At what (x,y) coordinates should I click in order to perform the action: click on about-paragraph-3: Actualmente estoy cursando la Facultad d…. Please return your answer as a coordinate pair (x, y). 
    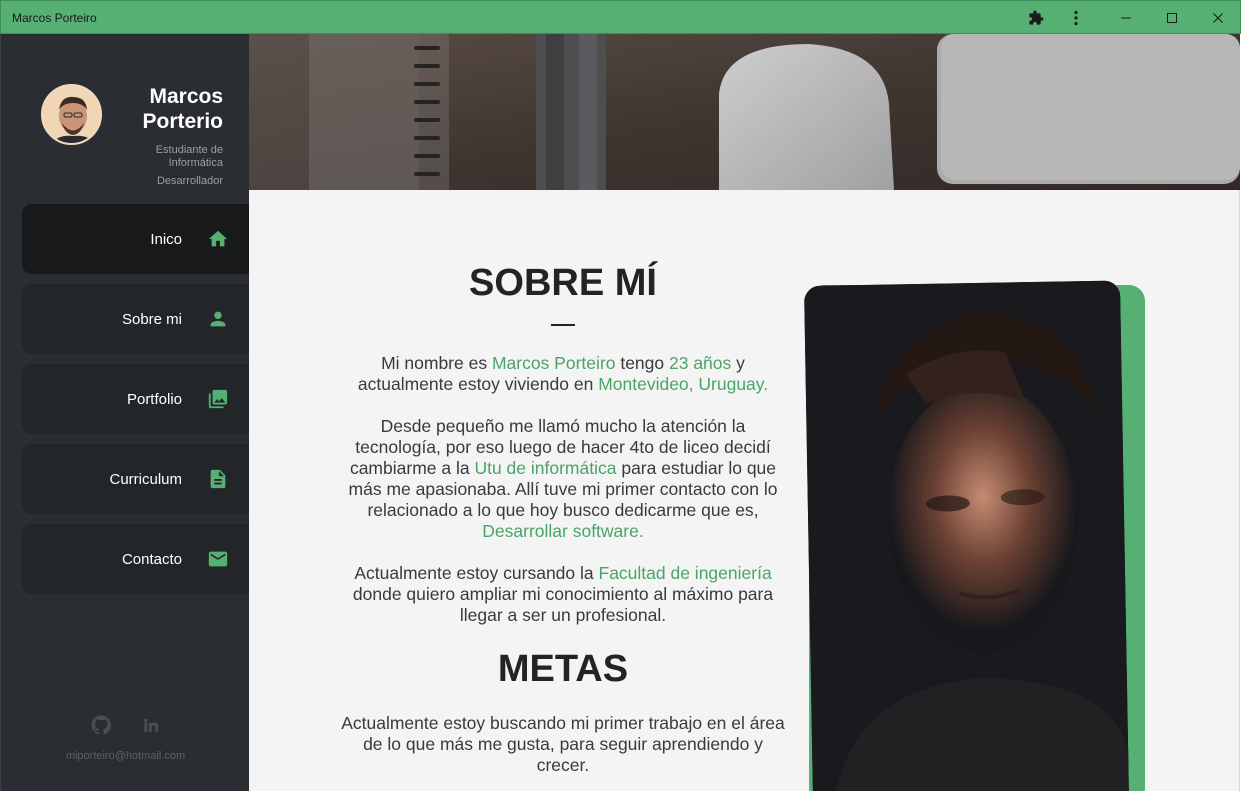
    Looking at the image, I should click on (563, 594).